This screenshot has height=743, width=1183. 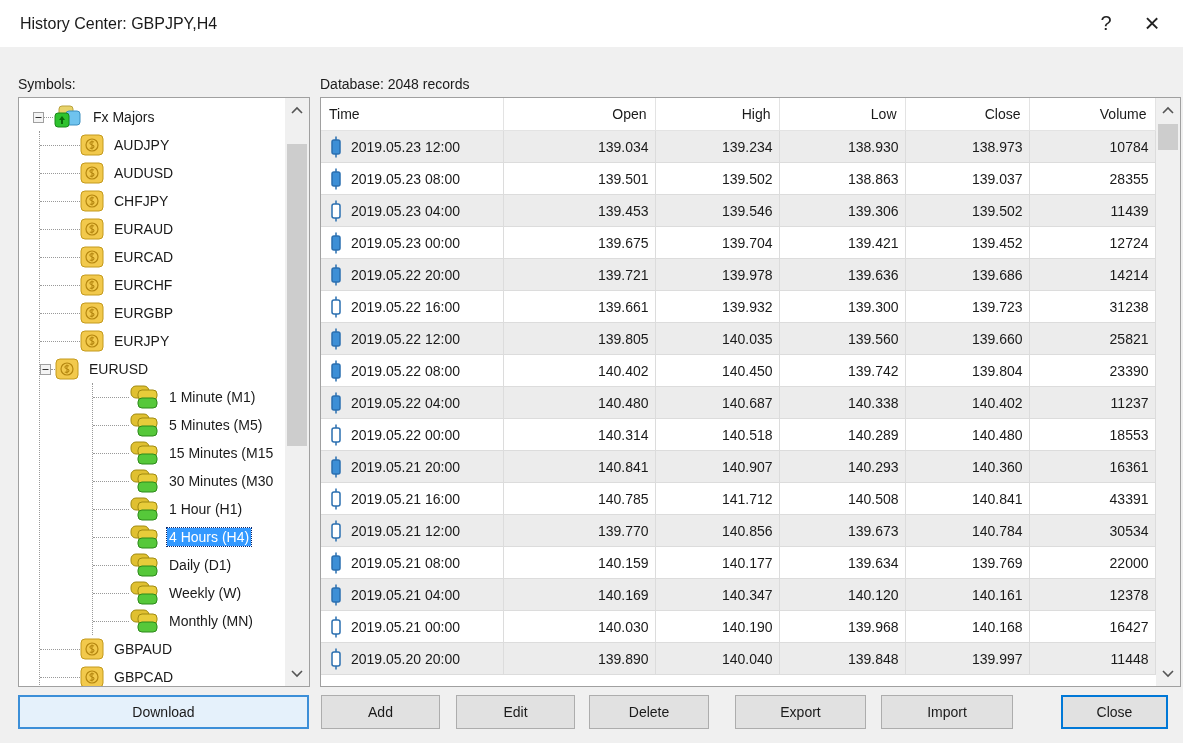 What do you see at coordinates (579, 498) in the screenshot?
I see `table-cell: 140.785` at bounding box center [579, 498].